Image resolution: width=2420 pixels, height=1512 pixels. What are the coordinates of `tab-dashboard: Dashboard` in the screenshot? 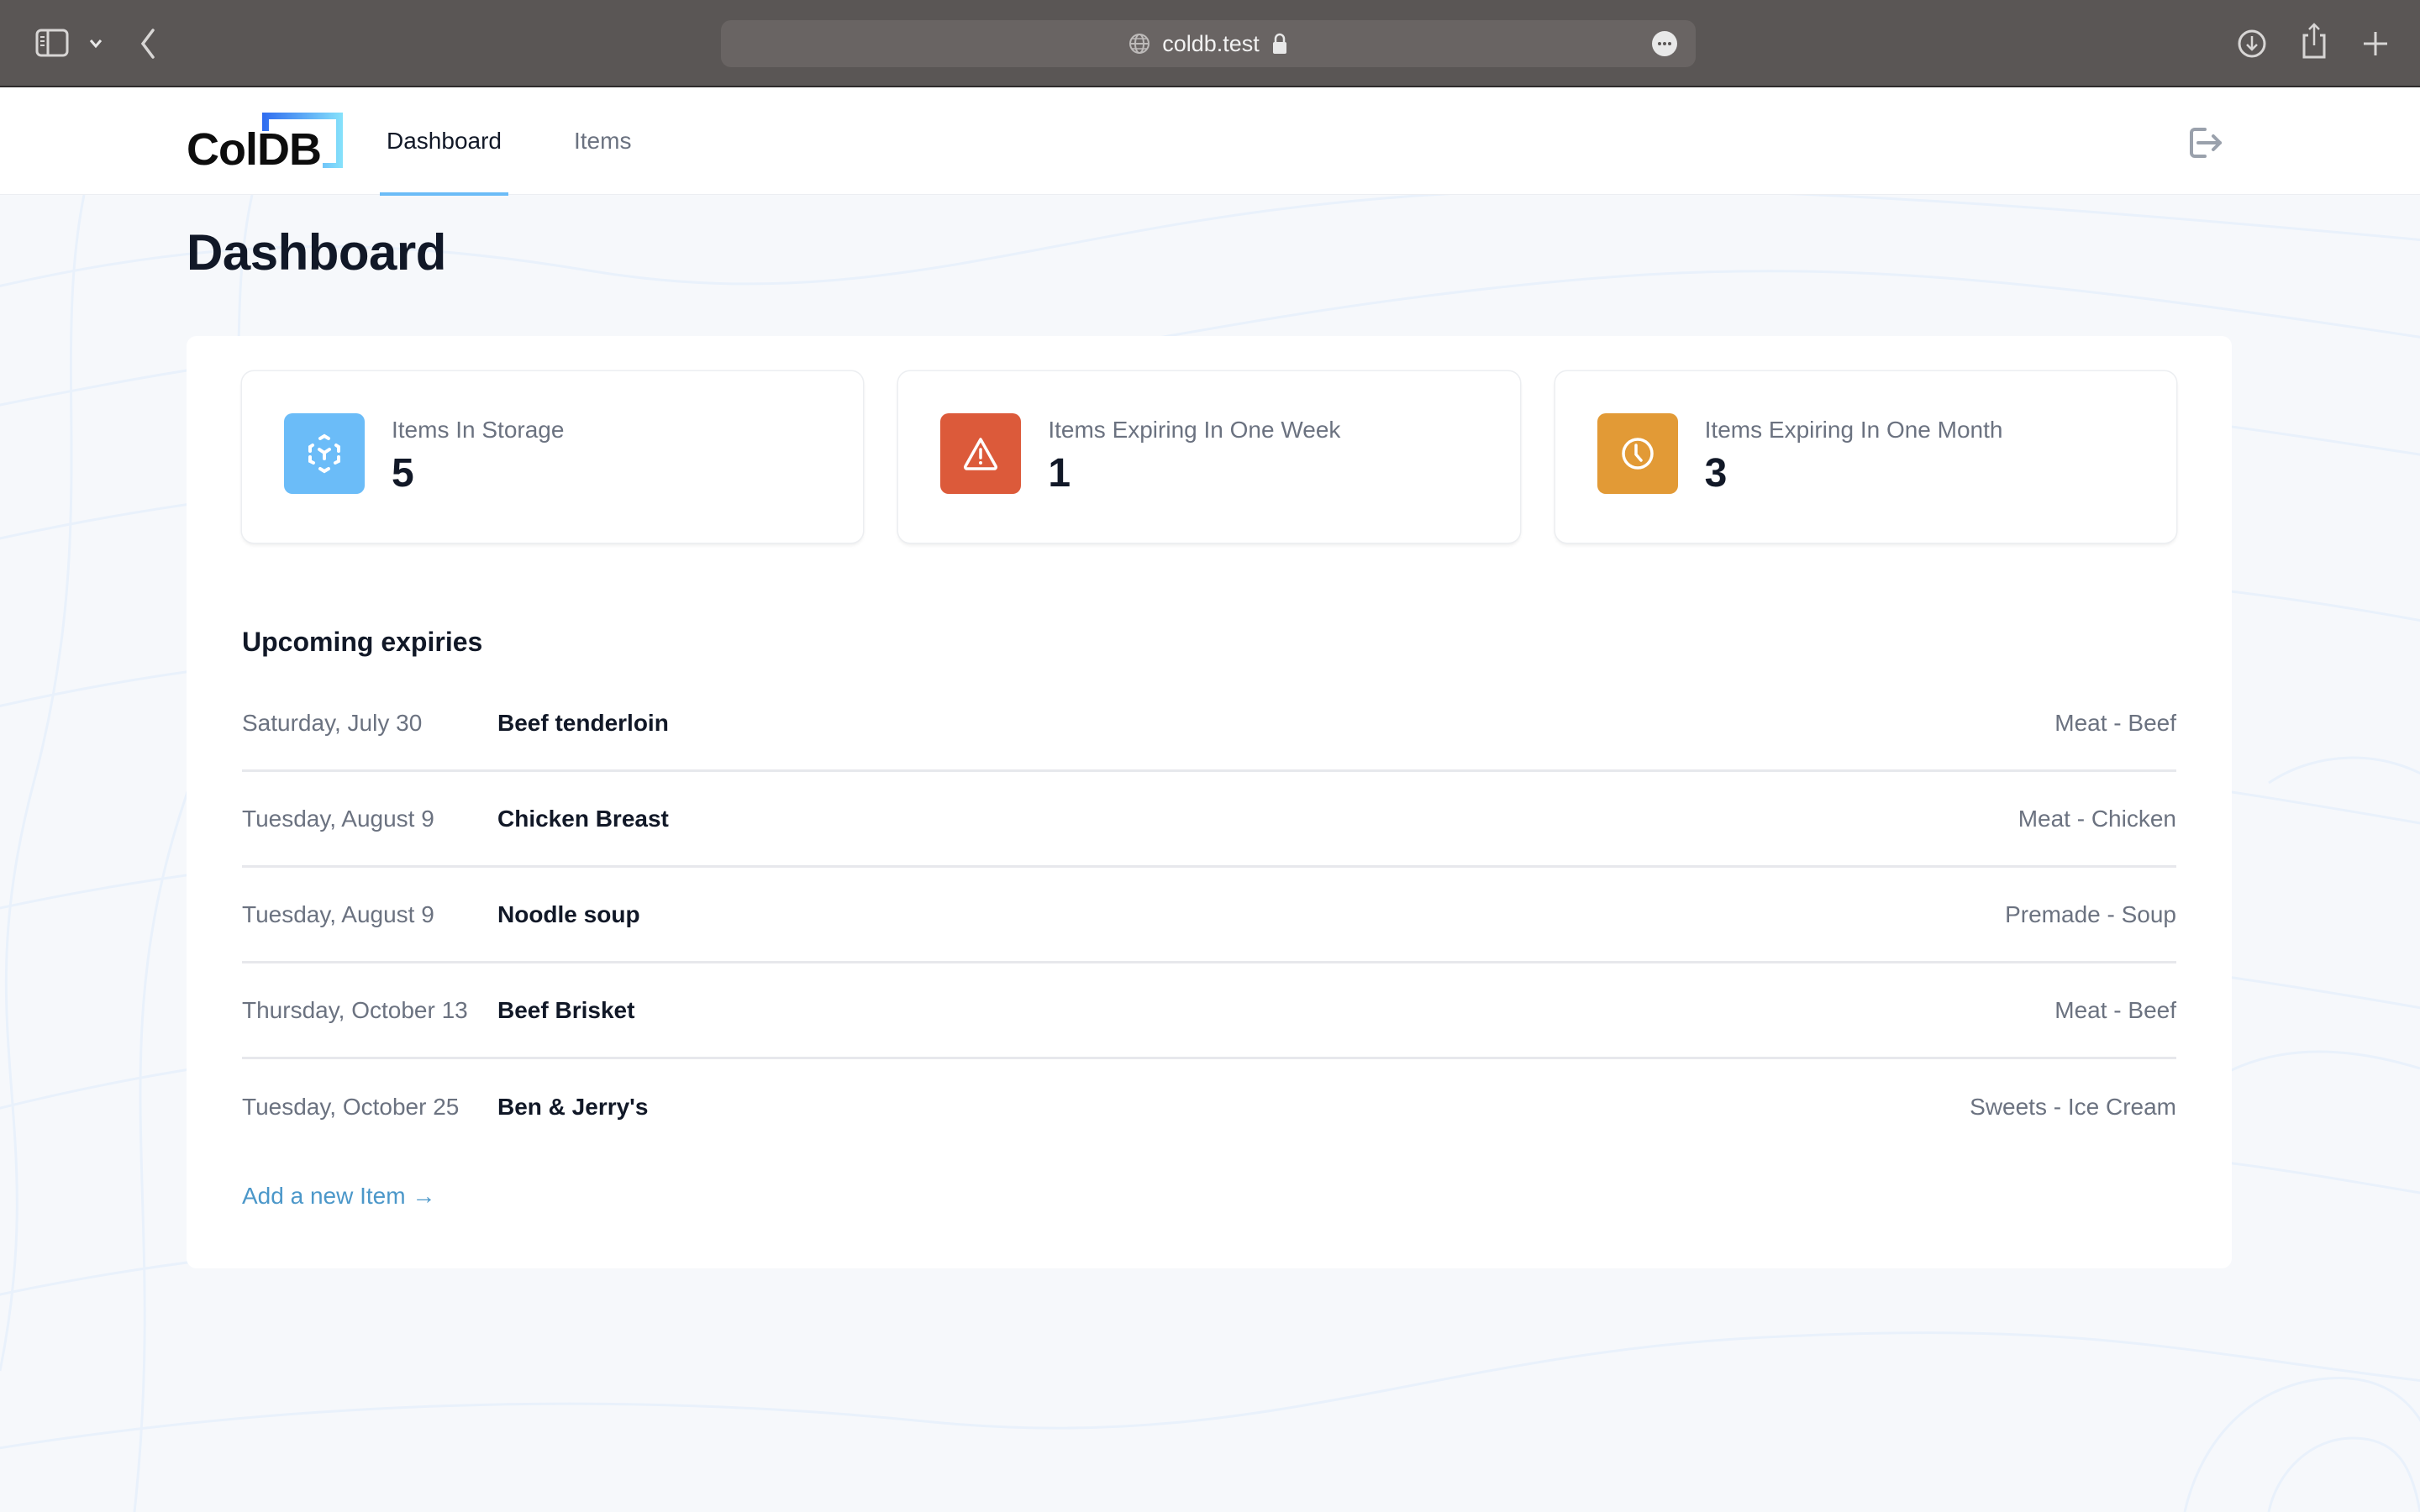 It's located at (444, 141).